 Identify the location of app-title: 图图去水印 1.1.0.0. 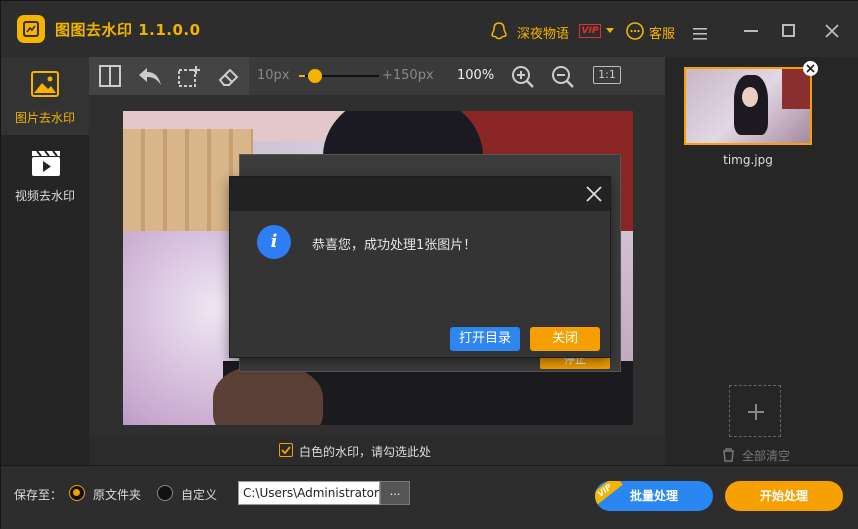
(128, 30).